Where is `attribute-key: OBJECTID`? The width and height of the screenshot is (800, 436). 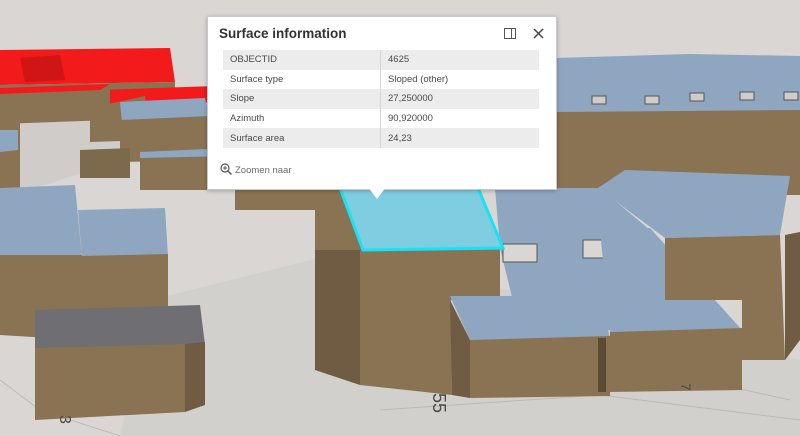 attribute-key: OBJECTID is located at coordinates (302, 60).